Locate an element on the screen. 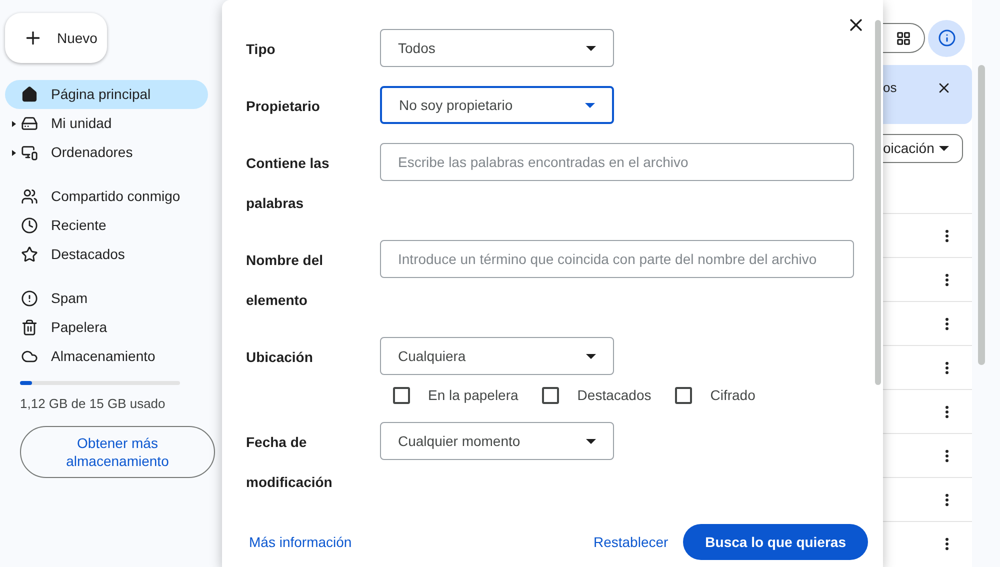  dropdown: Todos is located at coordinates (497, 48).